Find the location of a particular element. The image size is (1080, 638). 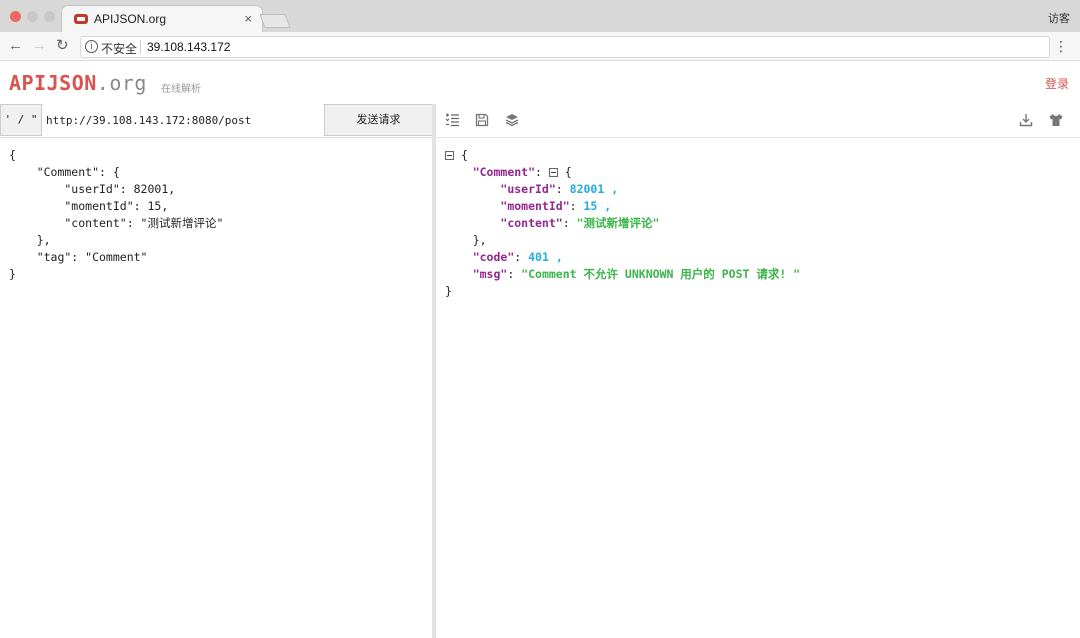

url-text: 39.108.143.172 is located at coordinates (188, 47).